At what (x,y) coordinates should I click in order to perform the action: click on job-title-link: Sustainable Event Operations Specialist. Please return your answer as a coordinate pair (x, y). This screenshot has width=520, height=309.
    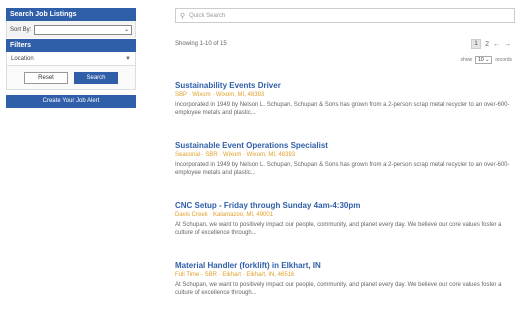
    Looking at the image, I should click on (342, 145).